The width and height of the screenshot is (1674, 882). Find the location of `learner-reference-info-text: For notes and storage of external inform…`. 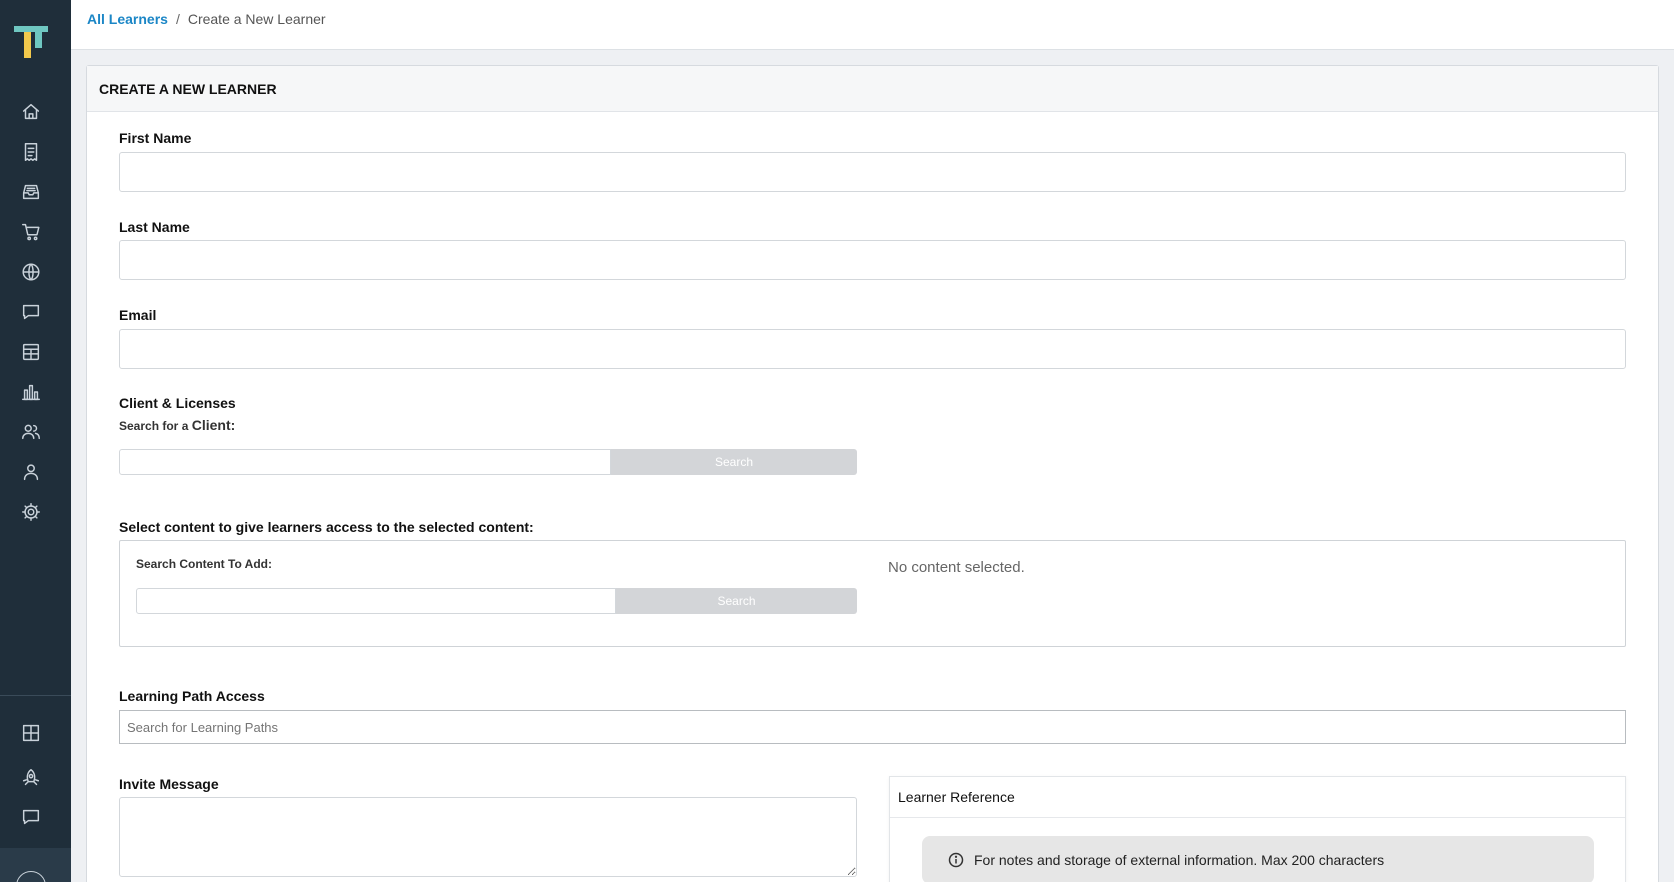

learner-reference-info-text: For notes and storage of external inform… is located at coordinates (1179, 860).